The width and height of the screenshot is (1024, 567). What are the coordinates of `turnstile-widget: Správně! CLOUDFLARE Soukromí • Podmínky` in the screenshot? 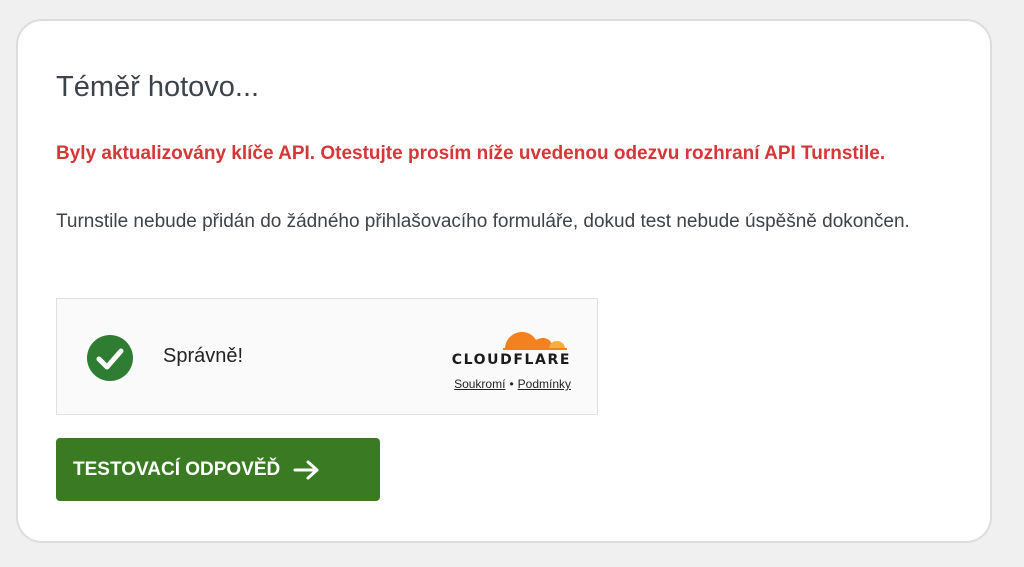 It's located at (327, 356).